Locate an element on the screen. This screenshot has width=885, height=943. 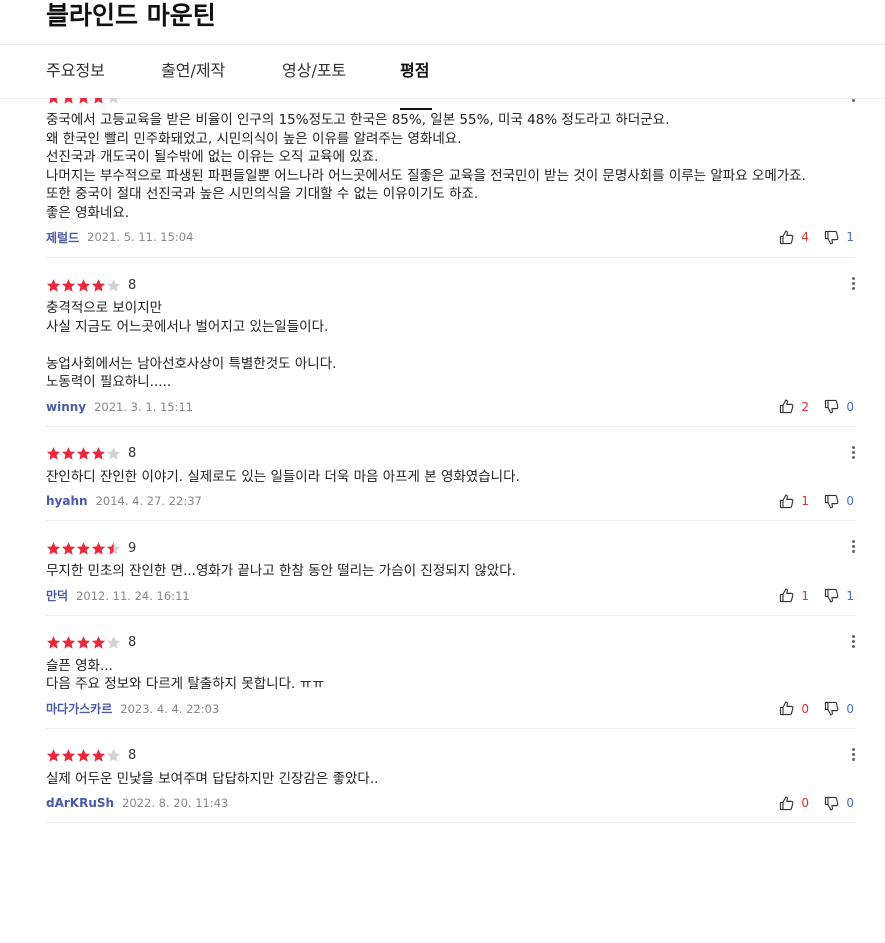
review-author: dArKRuSh is located at coordinates (80, 803).